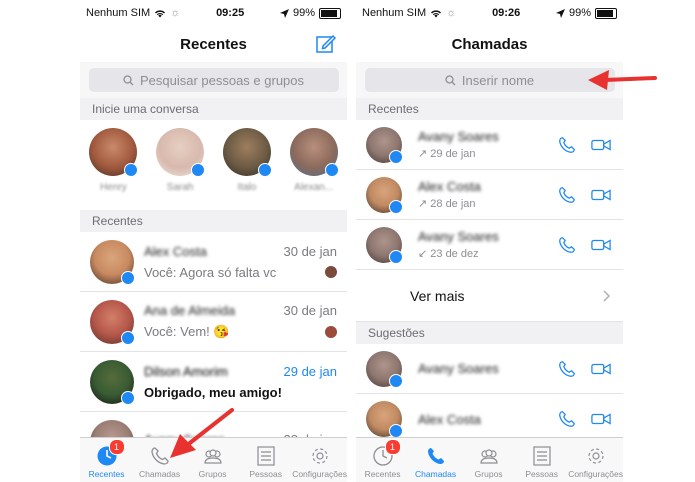 The width and height of the screenshot is (695, 482). I want to click on tab-label: Recentes, so click(382, 474).